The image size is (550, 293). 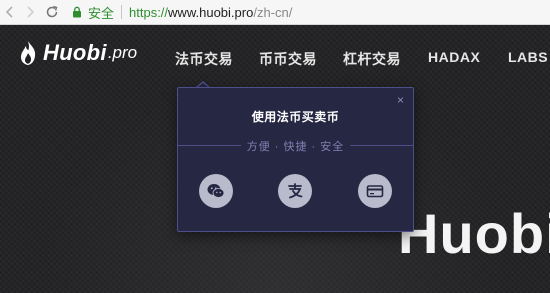 I want to click on reload-button, so click(x=52, y=12).